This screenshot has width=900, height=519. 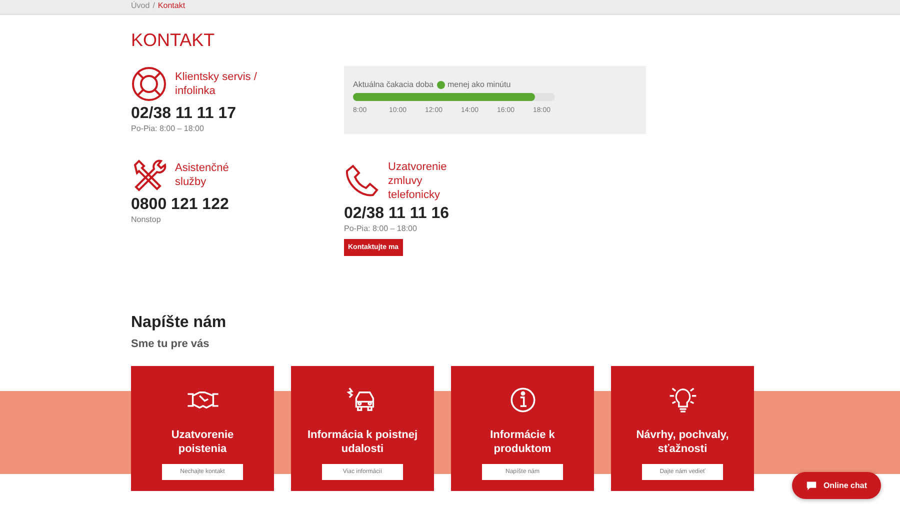 What do you see at coordinates (149, 175) in the screenshot?
I see `tools-icon` at bounding box center [149, 175].